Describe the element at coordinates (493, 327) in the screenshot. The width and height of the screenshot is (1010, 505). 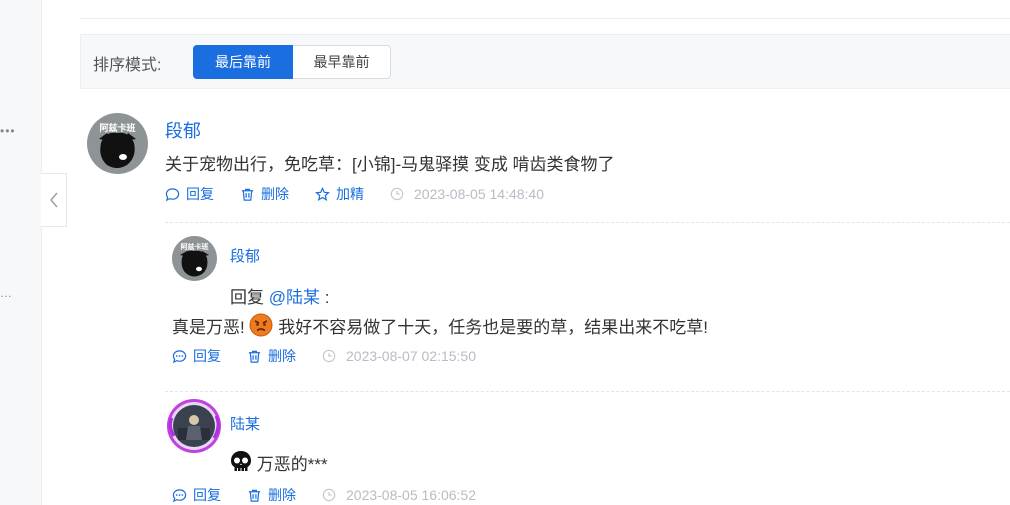
I see `reply-body-end: 我好不容易做了十天，任务也是要的草，结果出来不吃草!` at that location.